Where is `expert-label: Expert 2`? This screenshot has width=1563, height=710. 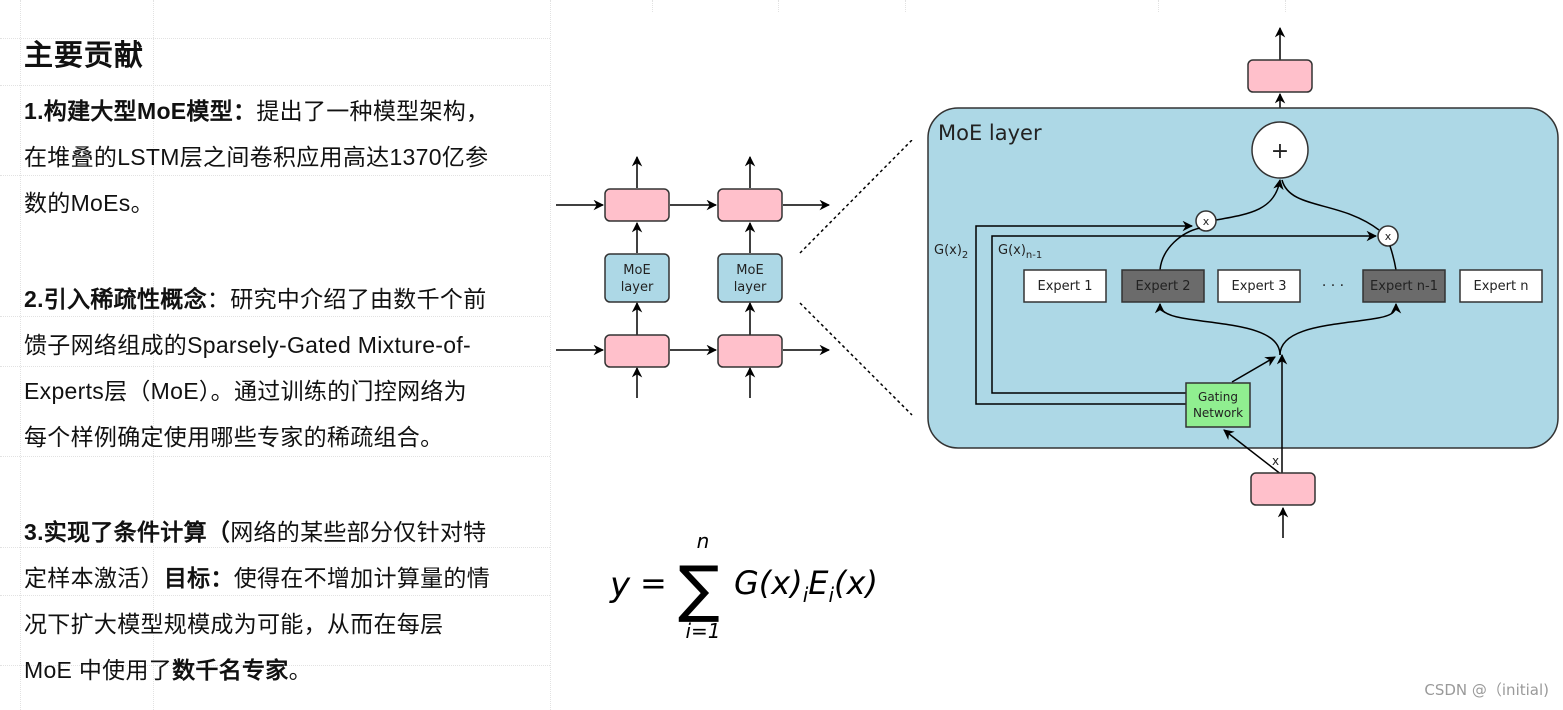 expert-label: Expert 2 is located at coordinates (1162, 286).